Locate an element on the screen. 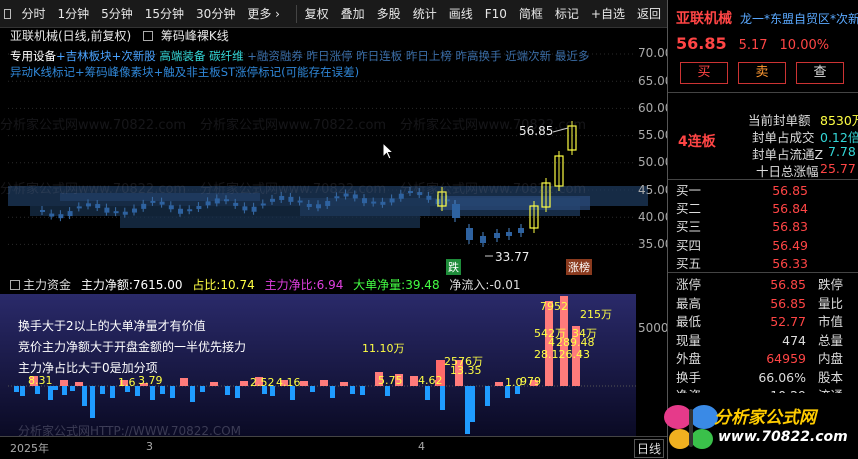  board-label: 4连板 is located at coordinates (697, 142).